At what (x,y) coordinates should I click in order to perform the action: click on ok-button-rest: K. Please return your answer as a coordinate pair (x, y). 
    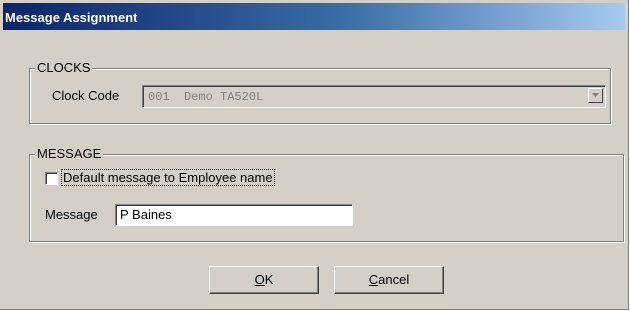
    Looking at the image, I should click on (269, 279).